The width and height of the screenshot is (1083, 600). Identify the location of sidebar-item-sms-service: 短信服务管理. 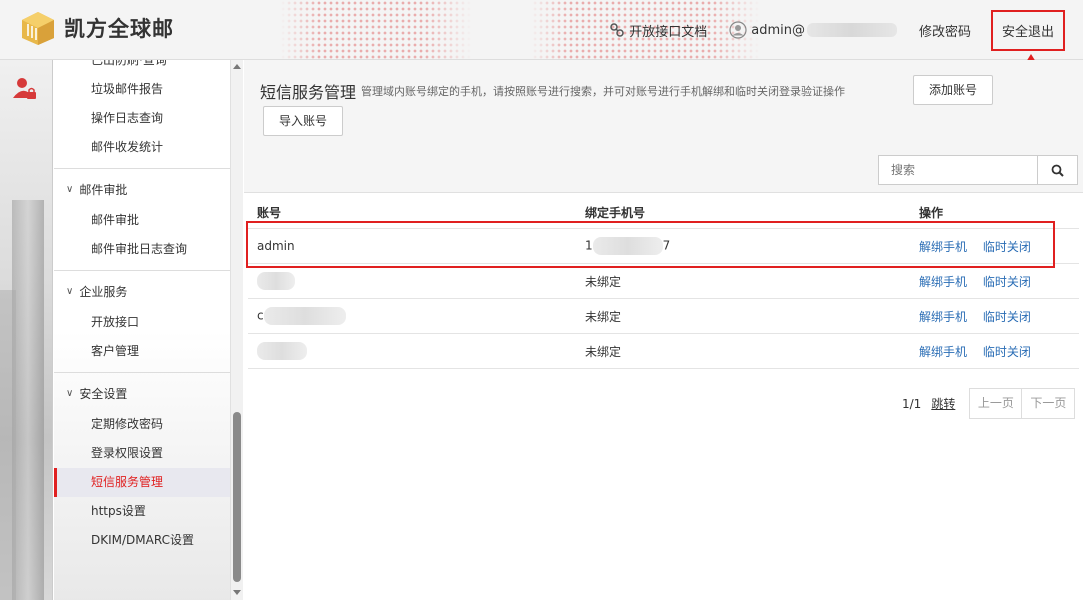
(142, 482).